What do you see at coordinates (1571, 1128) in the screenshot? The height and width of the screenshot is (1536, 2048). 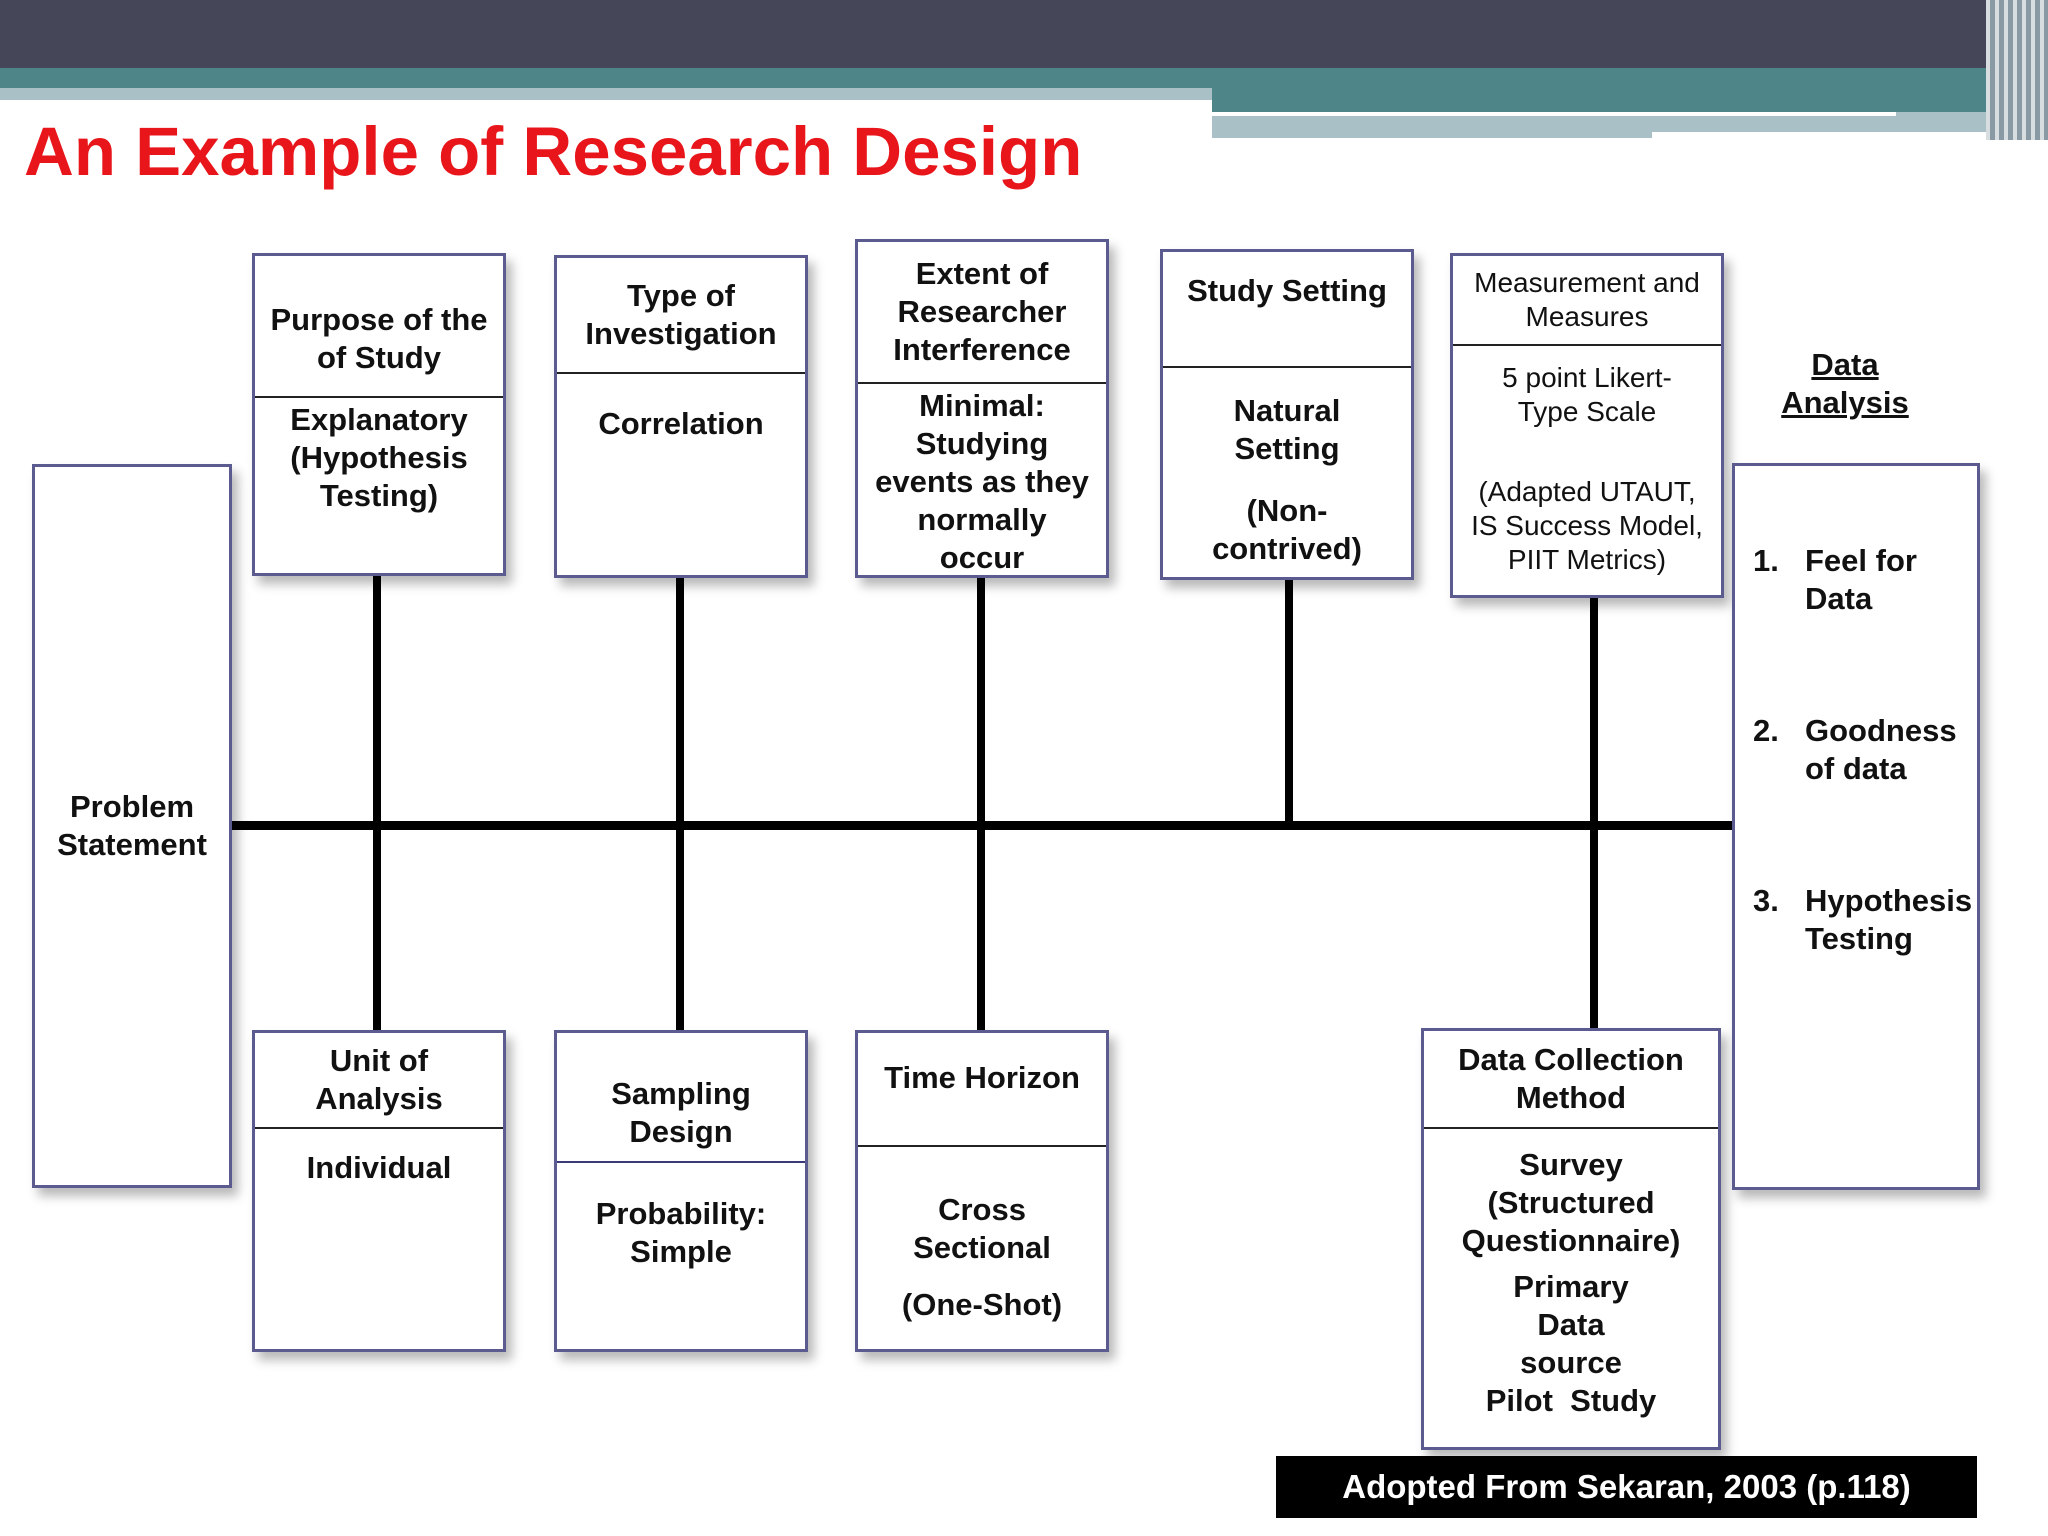 I see `data-collection-divider` at bounding box center [1571, 1128].